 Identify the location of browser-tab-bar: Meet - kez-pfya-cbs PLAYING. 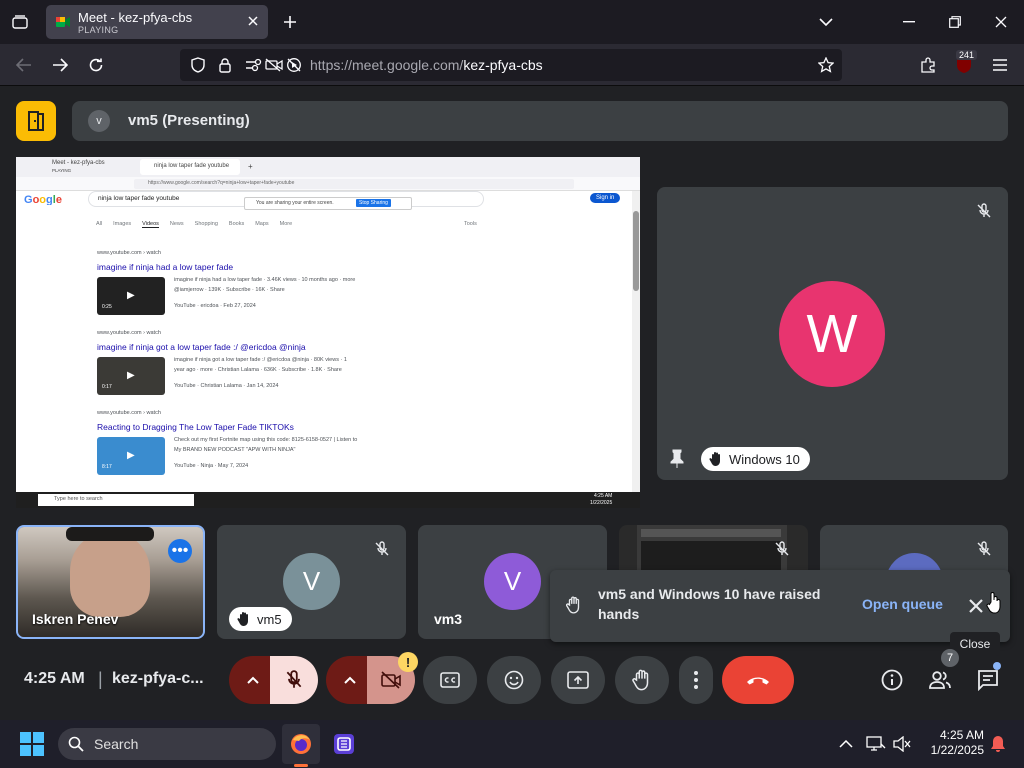
(512, 22).